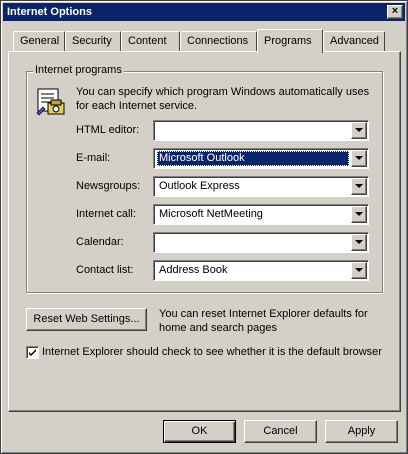 This screenshot has height=454, width=408. I want to click on newsgroups-select: Outlook Express, so click(261, 186).